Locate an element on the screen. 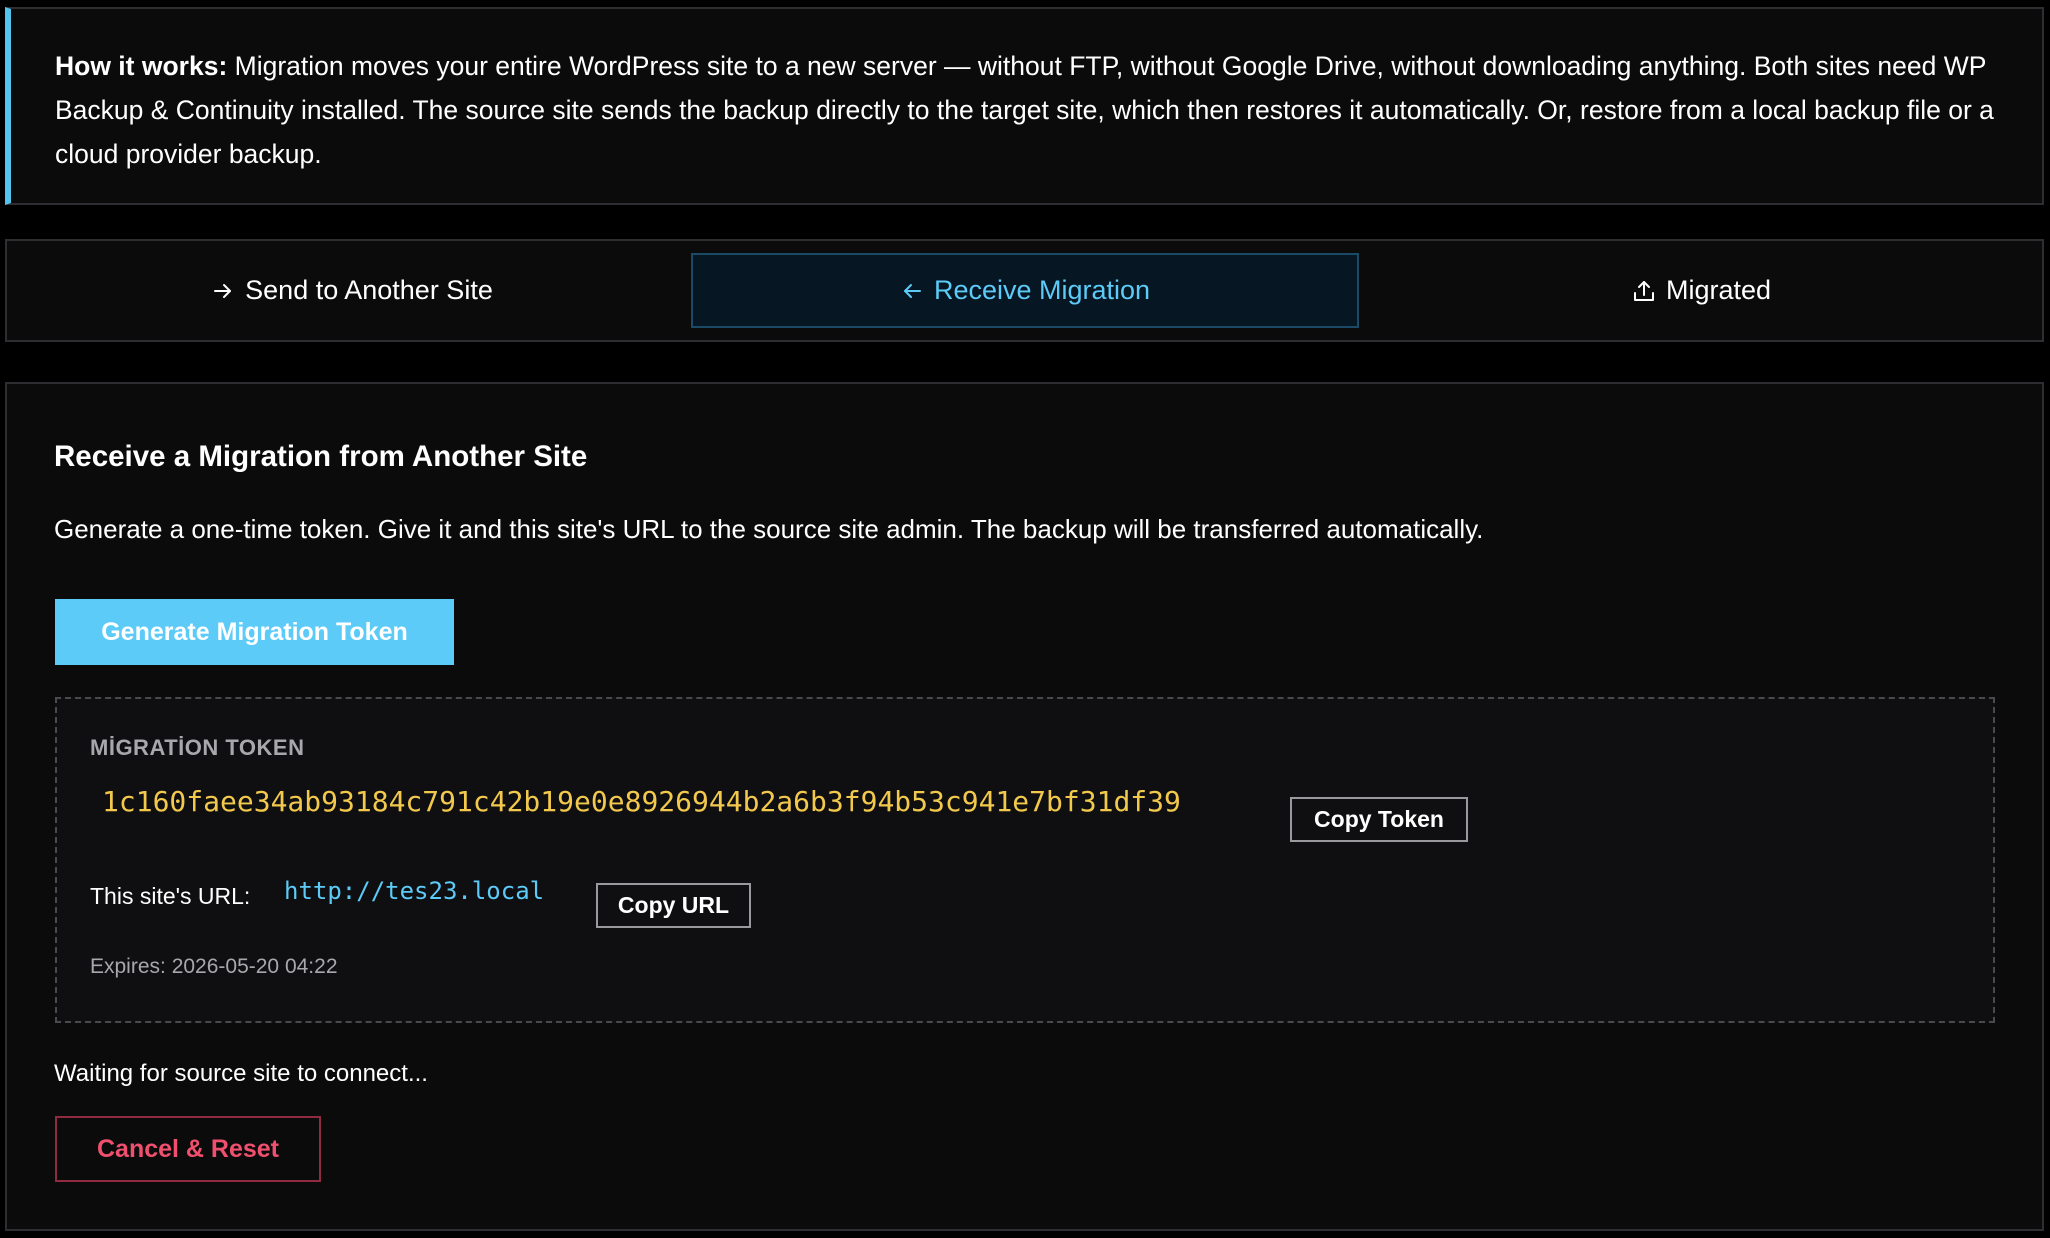 The image size is (2050, 1238). tab-migrated-label: Migrated is located at coordinates (1718, 290).